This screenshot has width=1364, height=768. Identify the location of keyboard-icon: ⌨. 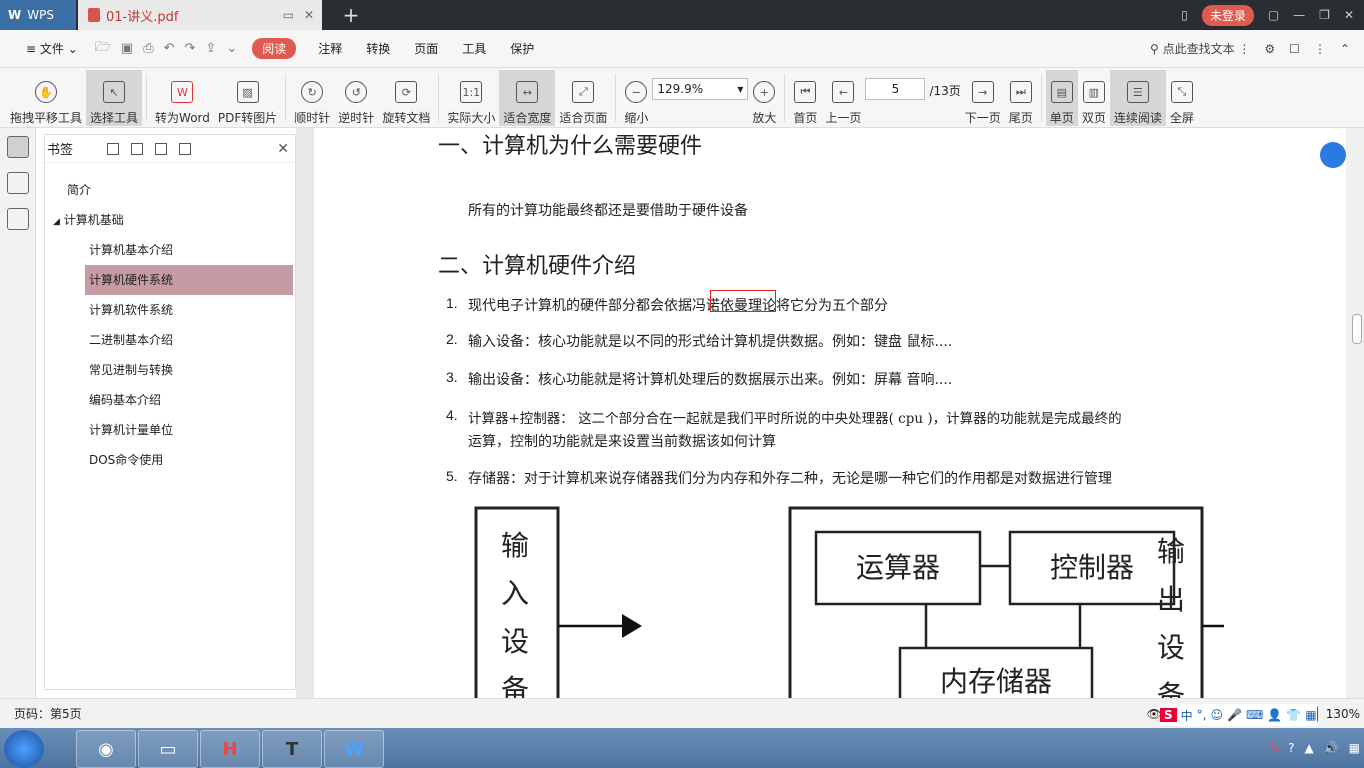
(1254, 715).